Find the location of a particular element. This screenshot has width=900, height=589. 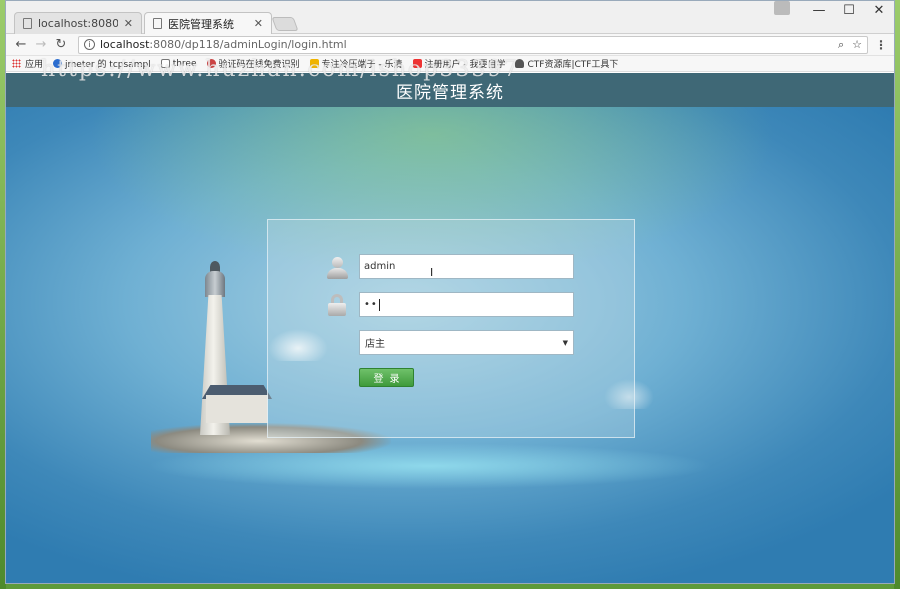

password-input: •• is located at coordinates (466, 304).